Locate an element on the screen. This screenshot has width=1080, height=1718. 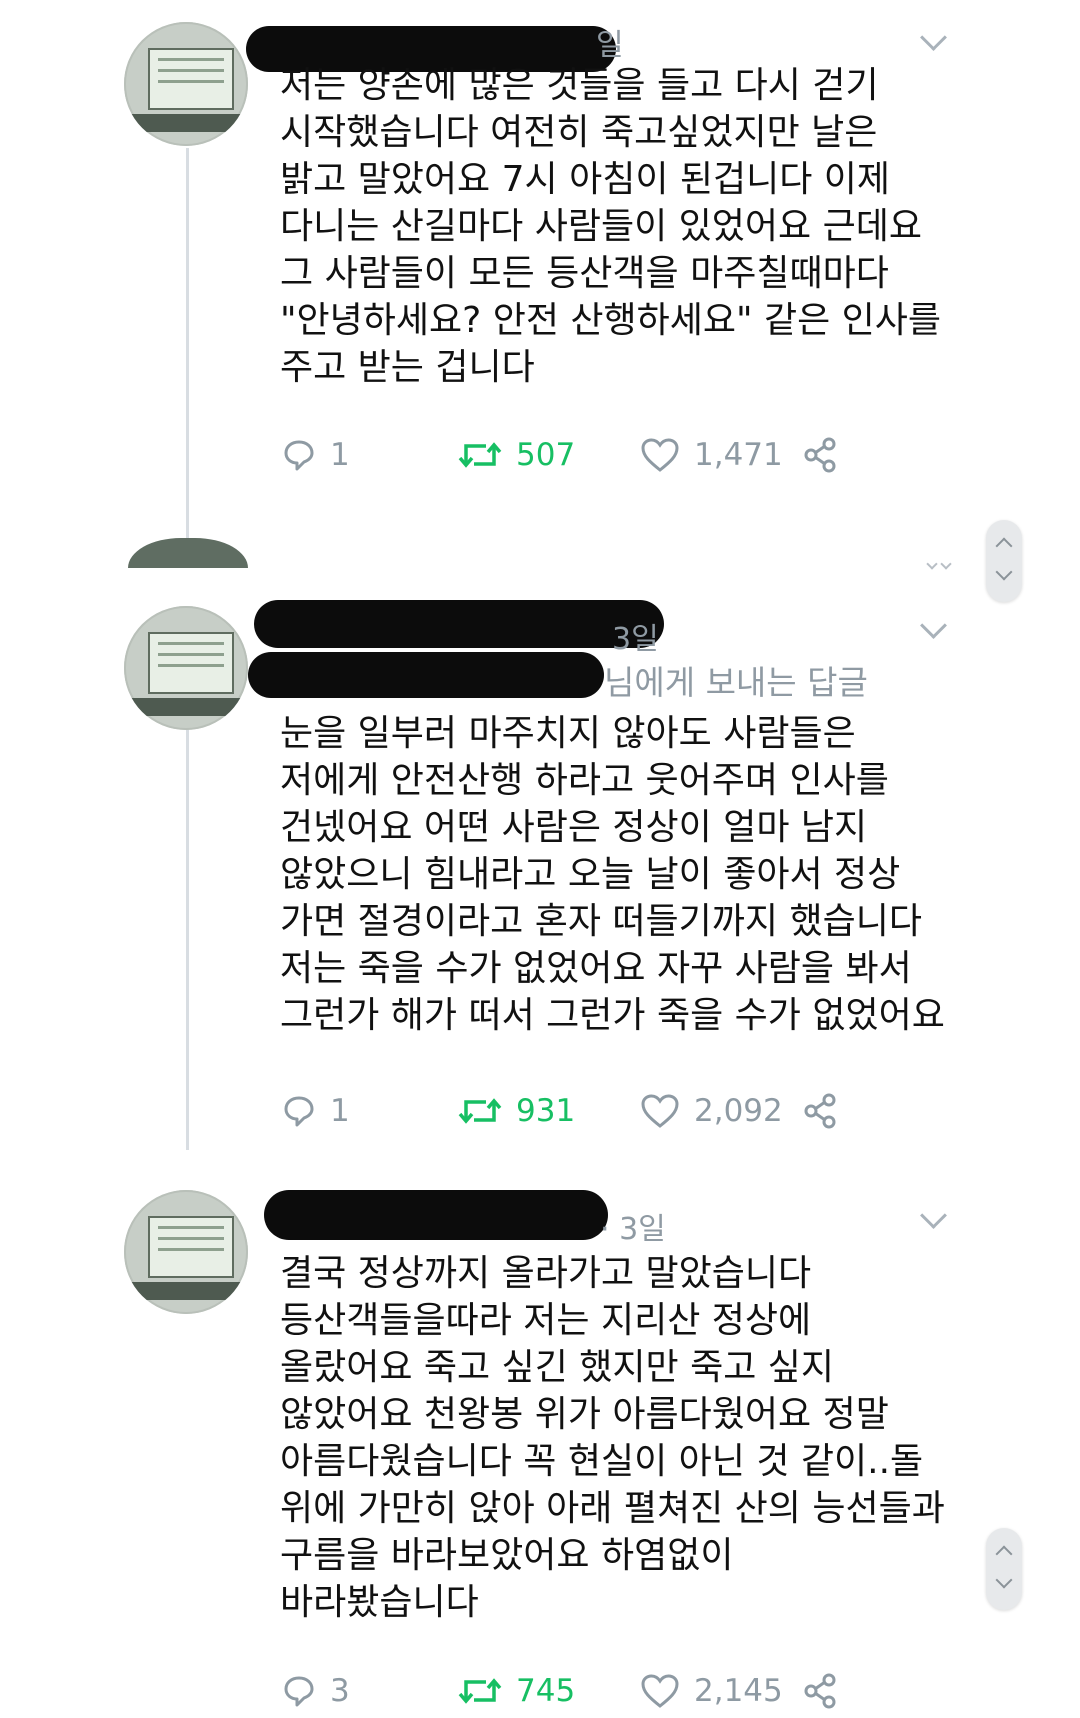
tweet-time: 일 is located at coordinates (610, 45).